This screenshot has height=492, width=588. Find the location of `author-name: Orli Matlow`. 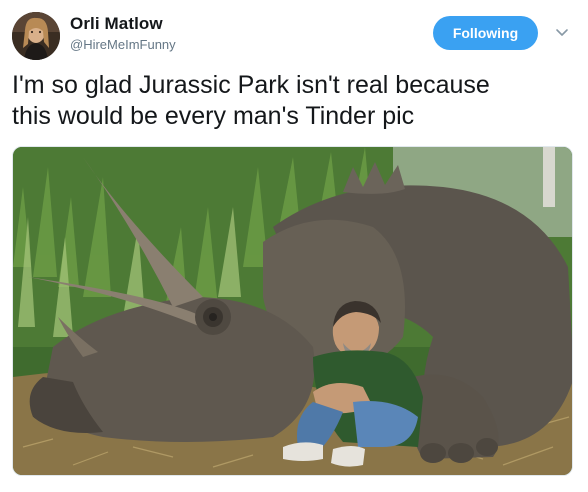

author-name: Orli Matlow is located at coordinates (116, 24).